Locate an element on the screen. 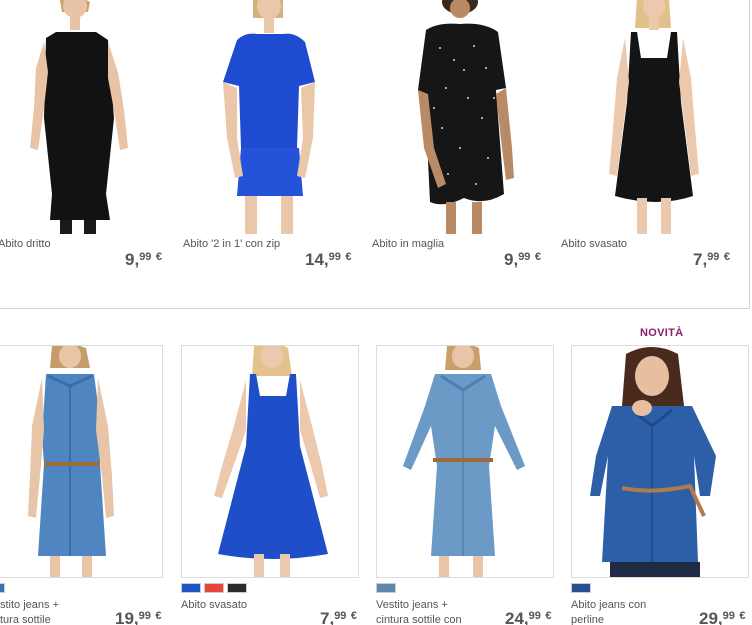 The image size is (752, 625). product-name: stito jeans + tura sottile is located at coordinates (50, 611).